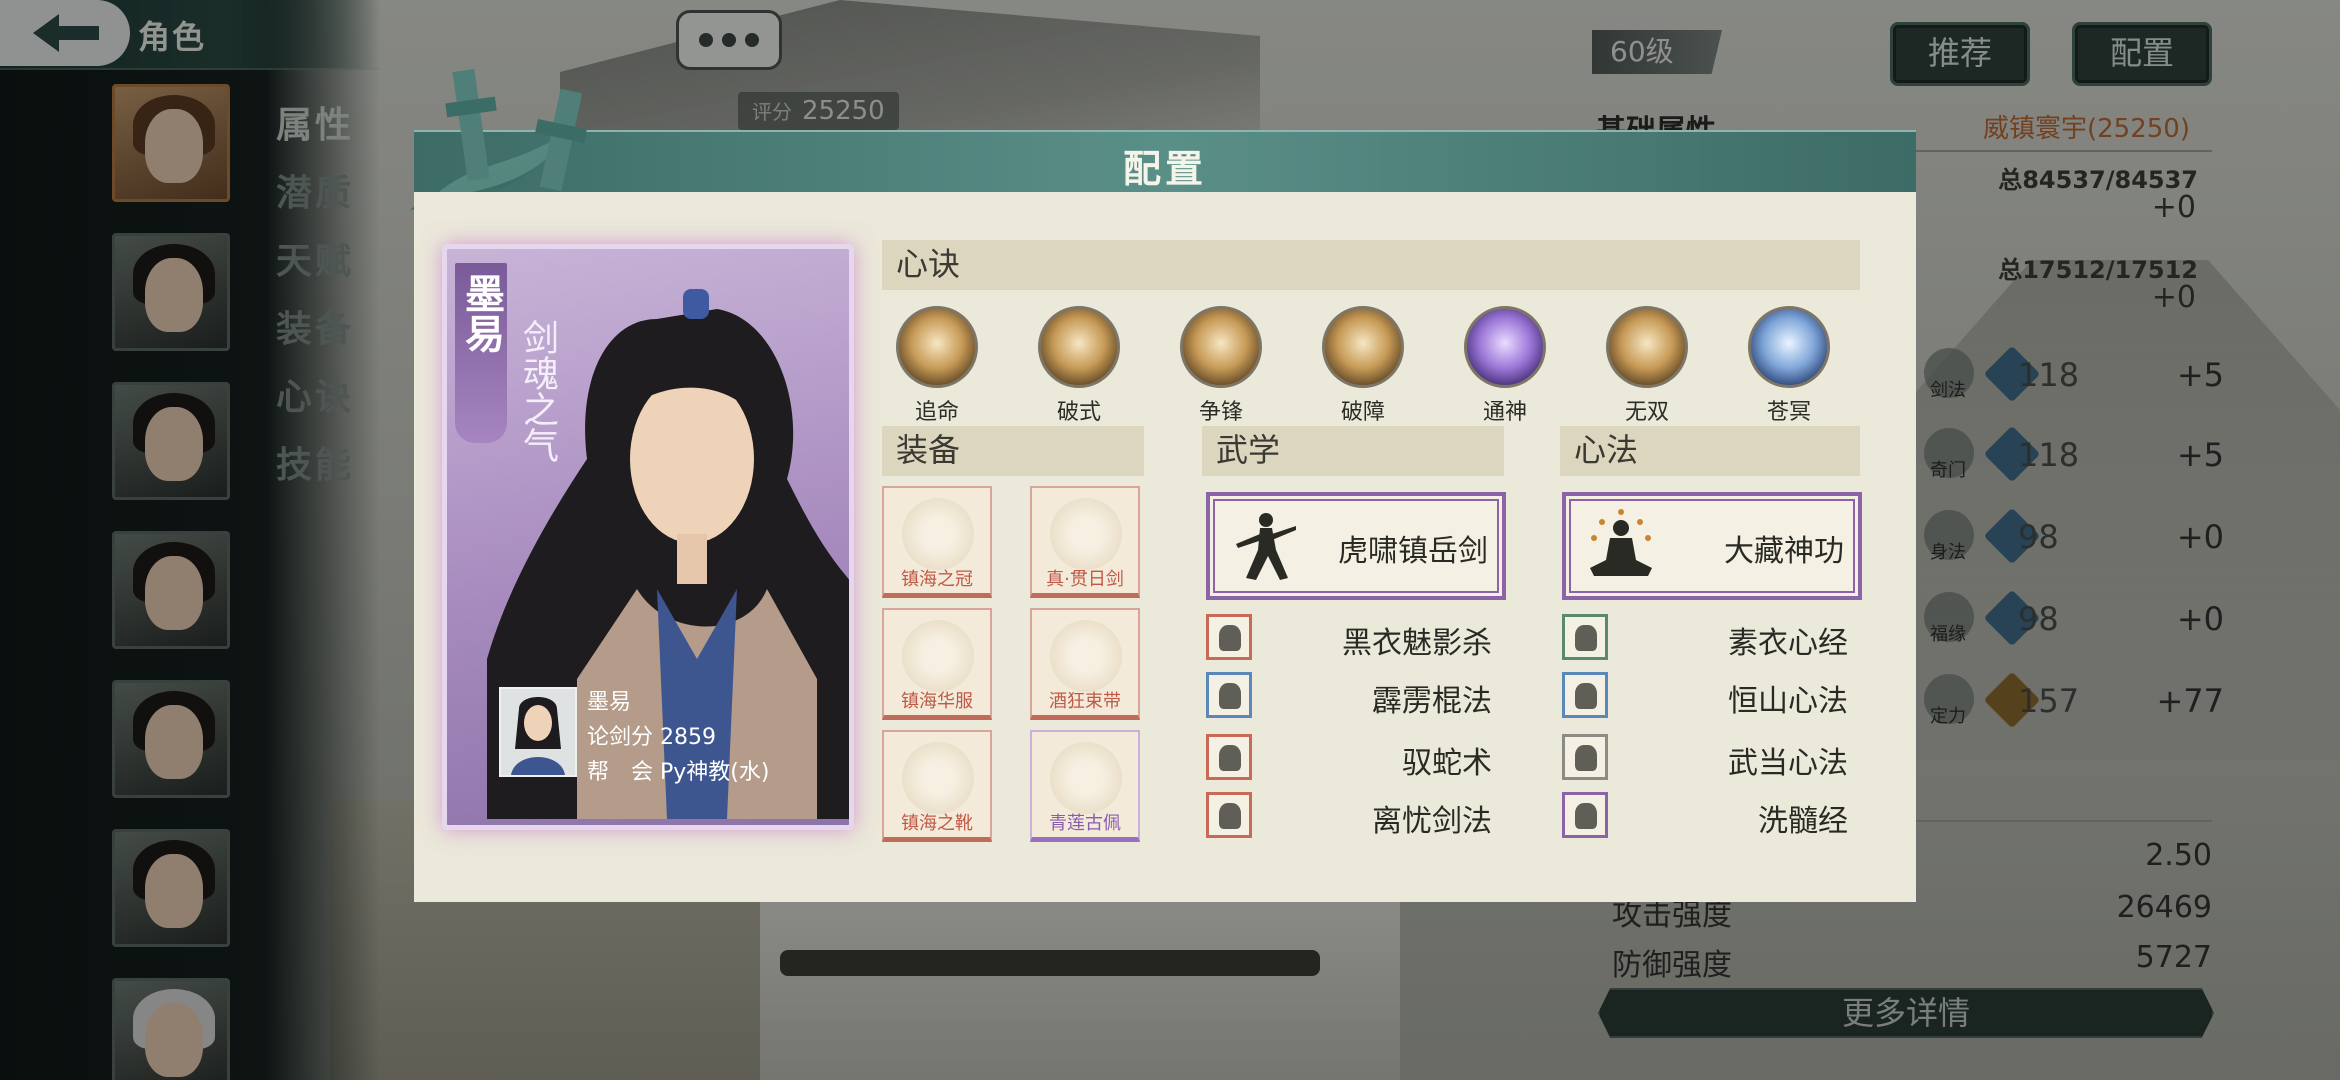  Describe the element at coordinates (1788, 763) in the screenshot. I see `xinfa-sub-name: 武当心法` at that location.